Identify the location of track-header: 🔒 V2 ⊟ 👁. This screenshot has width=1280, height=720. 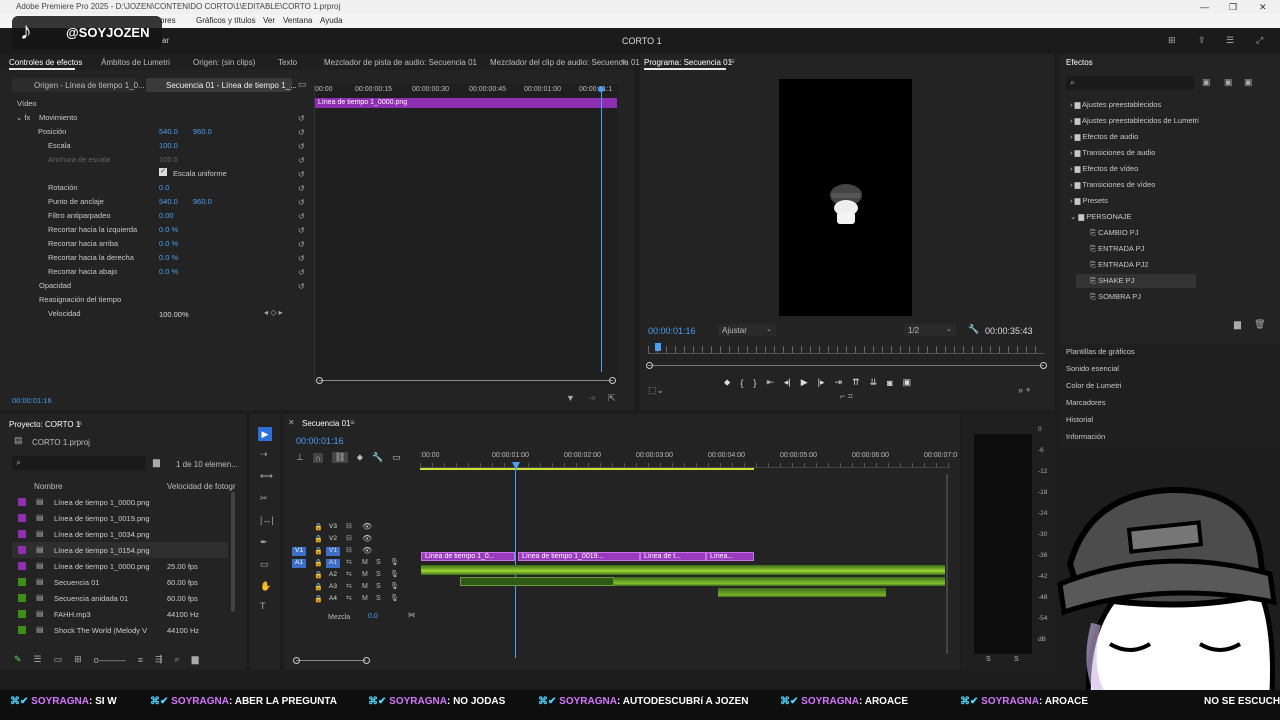
(355, 540).